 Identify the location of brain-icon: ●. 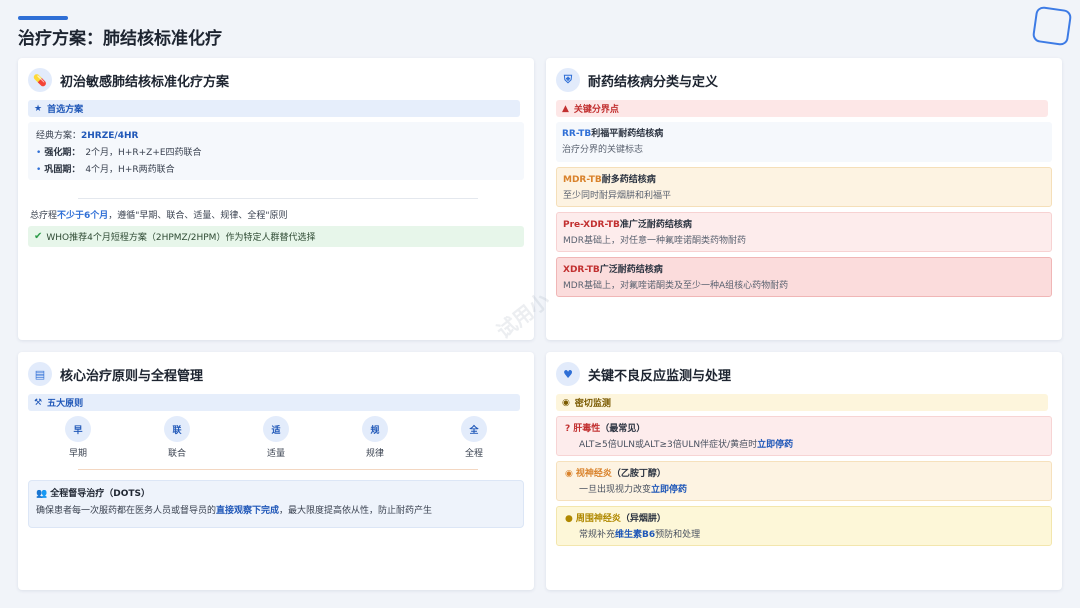
(569, 519).